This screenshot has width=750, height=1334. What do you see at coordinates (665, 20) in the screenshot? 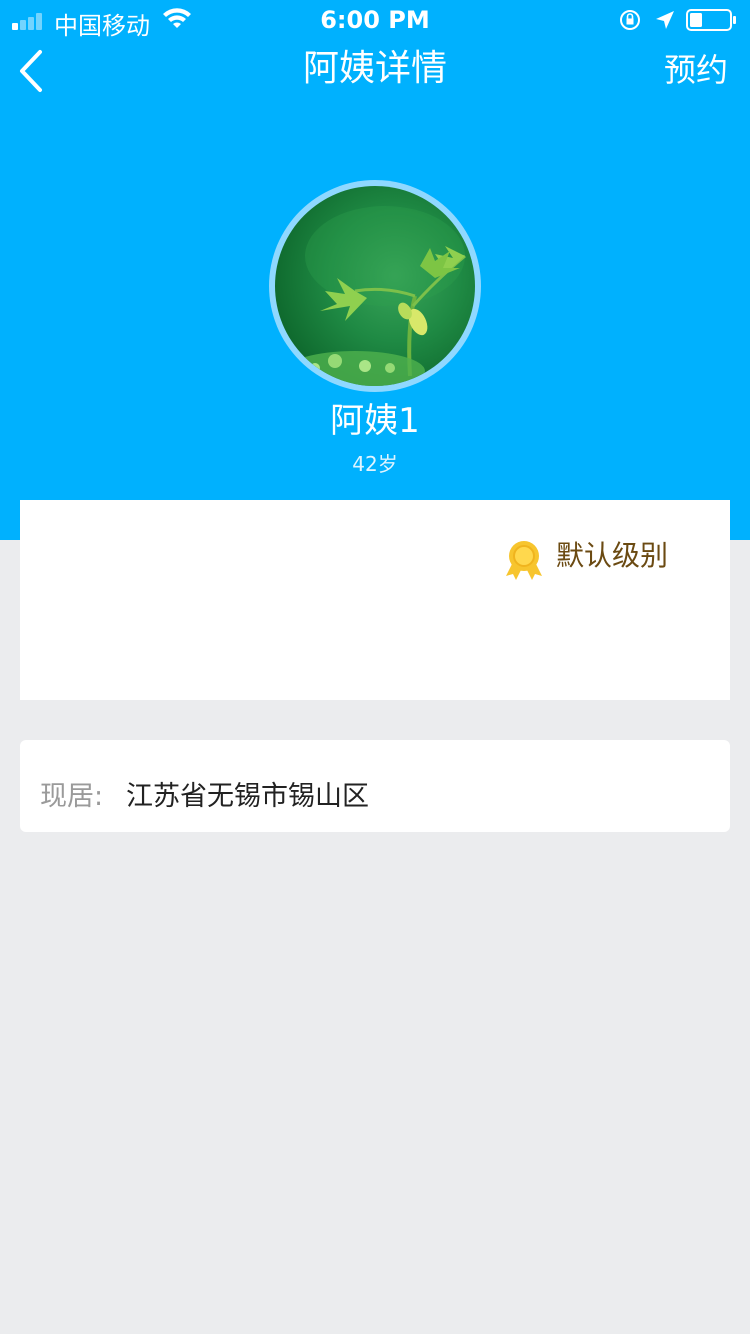
I see `location-arrow-icon` at bounding box center [665, 20].